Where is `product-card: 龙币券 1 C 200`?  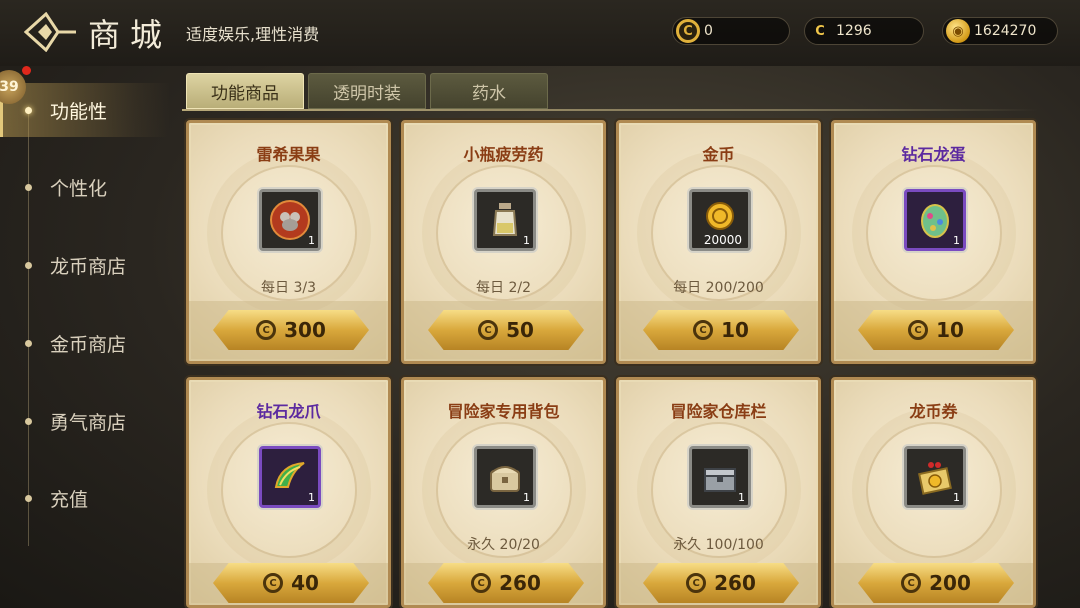 product-card: 龙币券 1 C 200 is located at coordinates (933, 492).